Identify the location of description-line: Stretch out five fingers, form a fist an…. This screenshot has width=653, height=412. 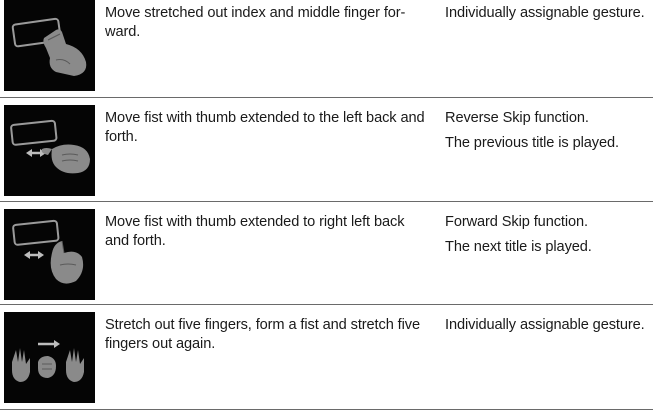
(262, 325).